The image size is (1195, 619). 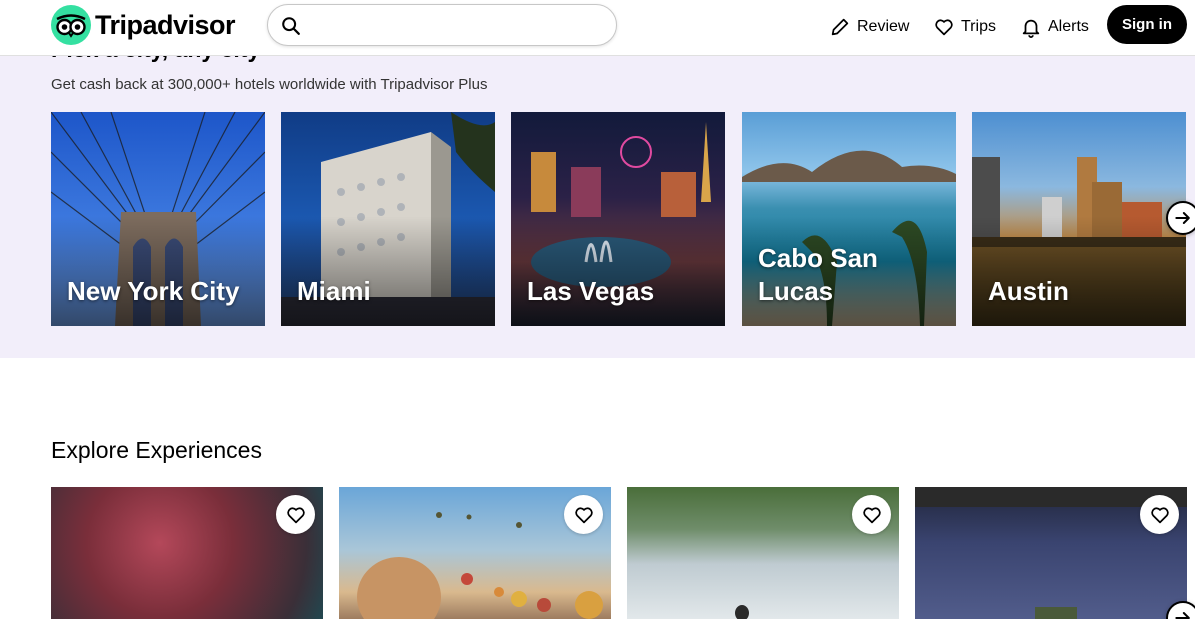 What do you see at coordinates (1031, 28) in the screenshot?
I see `bell-icon` at bounding box center [1031, 28].